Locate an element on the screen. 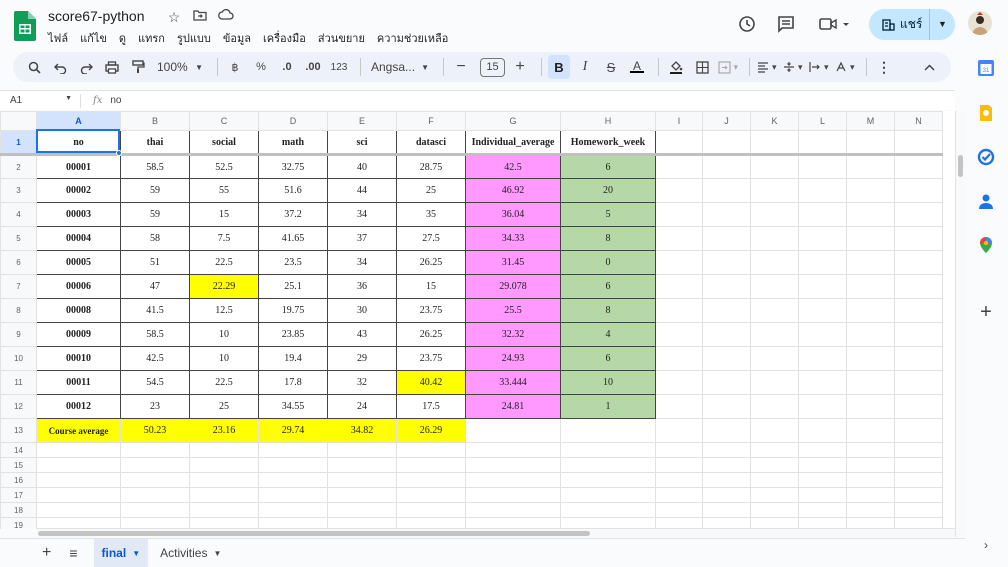 The height and width of the screenshot is (567, 1008). column-header: H is located at coordinates (608, 121).